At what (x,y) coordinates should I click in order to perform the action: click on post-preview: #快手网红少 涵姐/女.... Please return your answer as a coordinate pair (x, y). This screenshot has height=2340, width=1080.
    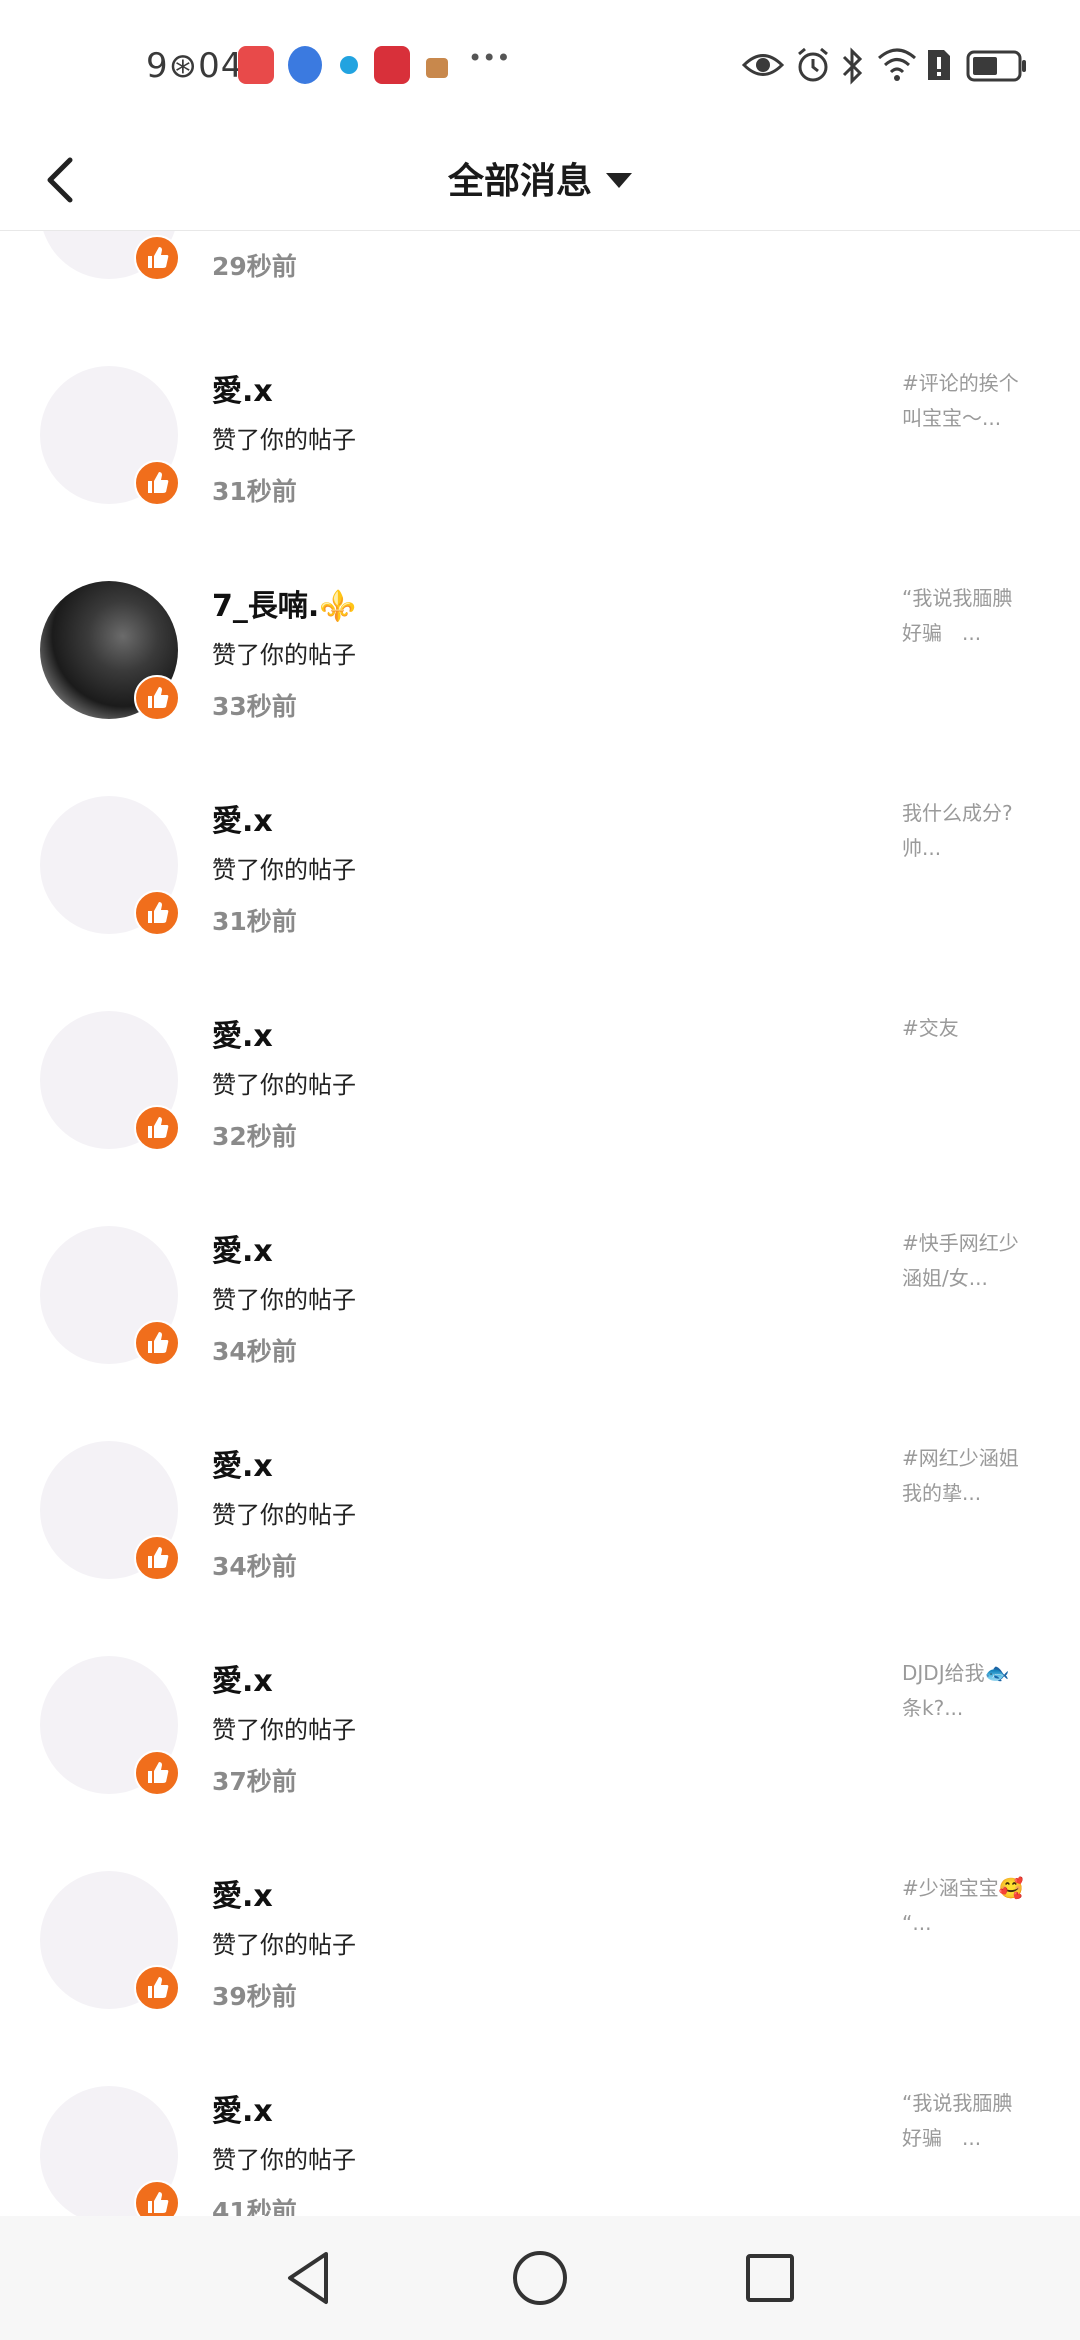
    Looking at the image, I should click on (977, 1261).